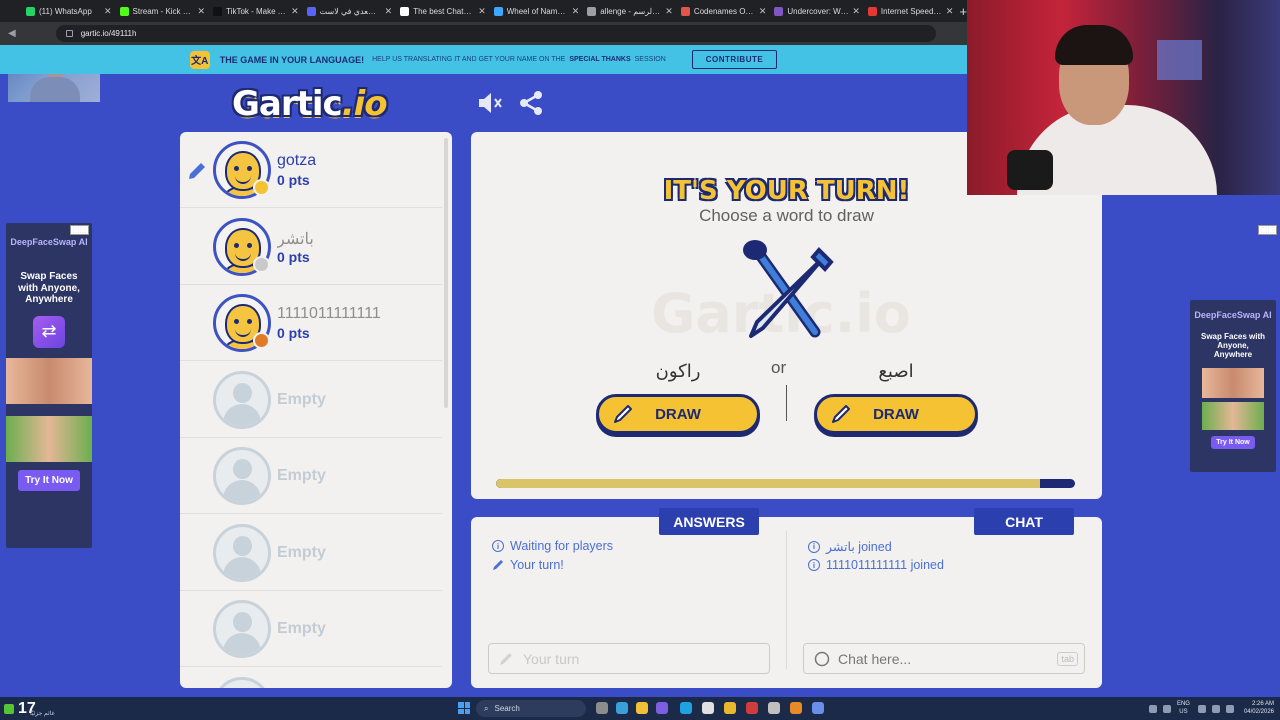 The image size is (1280, 720). I want to click on chat-message-text: باتشر joined, so click(859, 547).